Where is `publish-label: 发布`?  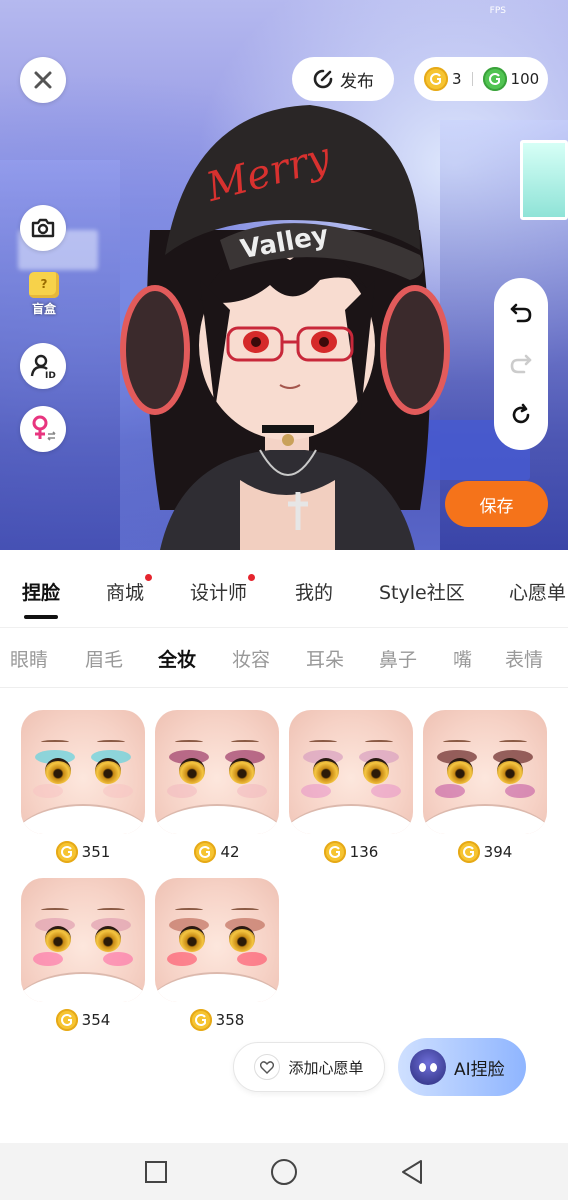 publish-label: 发布 is located at coordinates (357, 81).